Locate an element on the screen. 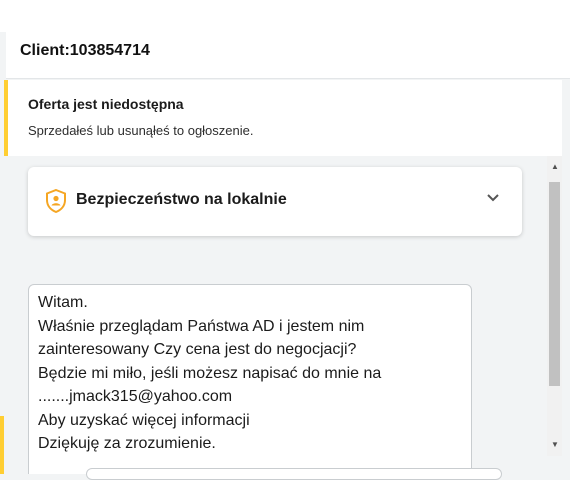 The height and width of the screenshot is (480, 570). message-line: Aby uzyskać więcej informacji is located at coordinates (144, 420).